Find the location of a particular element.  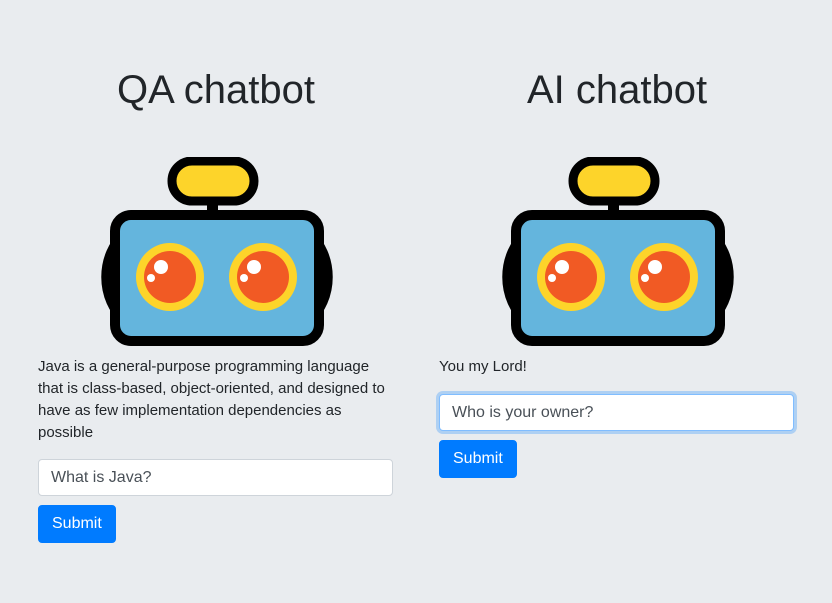

ai-chatbot-answer: You my Lord! is located at coordinates (483, 366).